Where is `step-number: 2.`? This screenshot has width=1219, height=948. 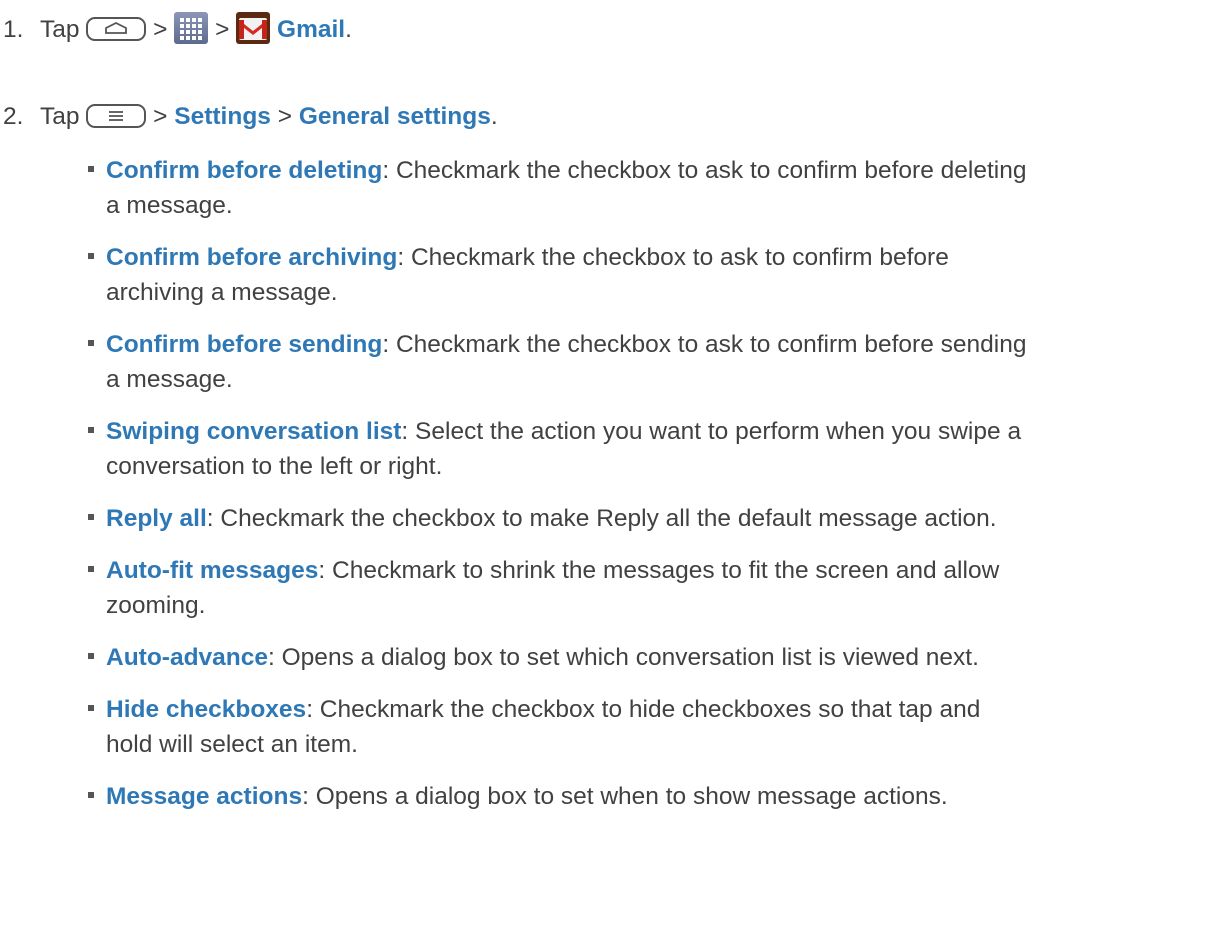 step-number: 2. is located at coordinates (13, 116).